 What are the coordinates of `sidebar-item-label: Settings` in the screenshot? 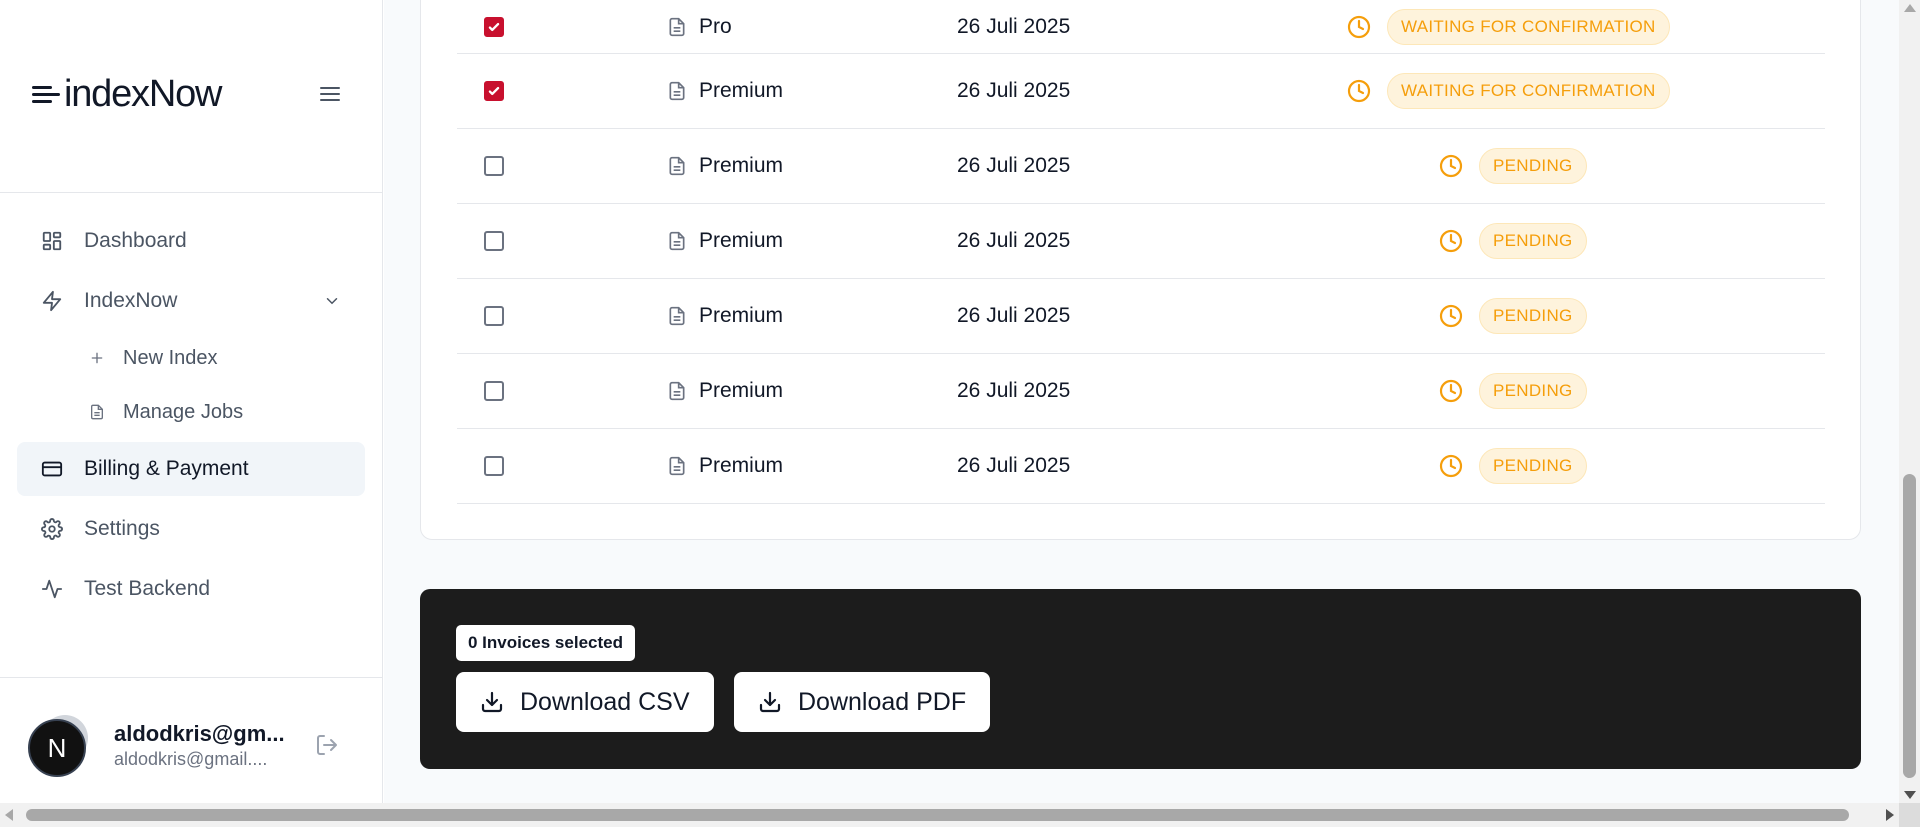 It's located at (122, 528).